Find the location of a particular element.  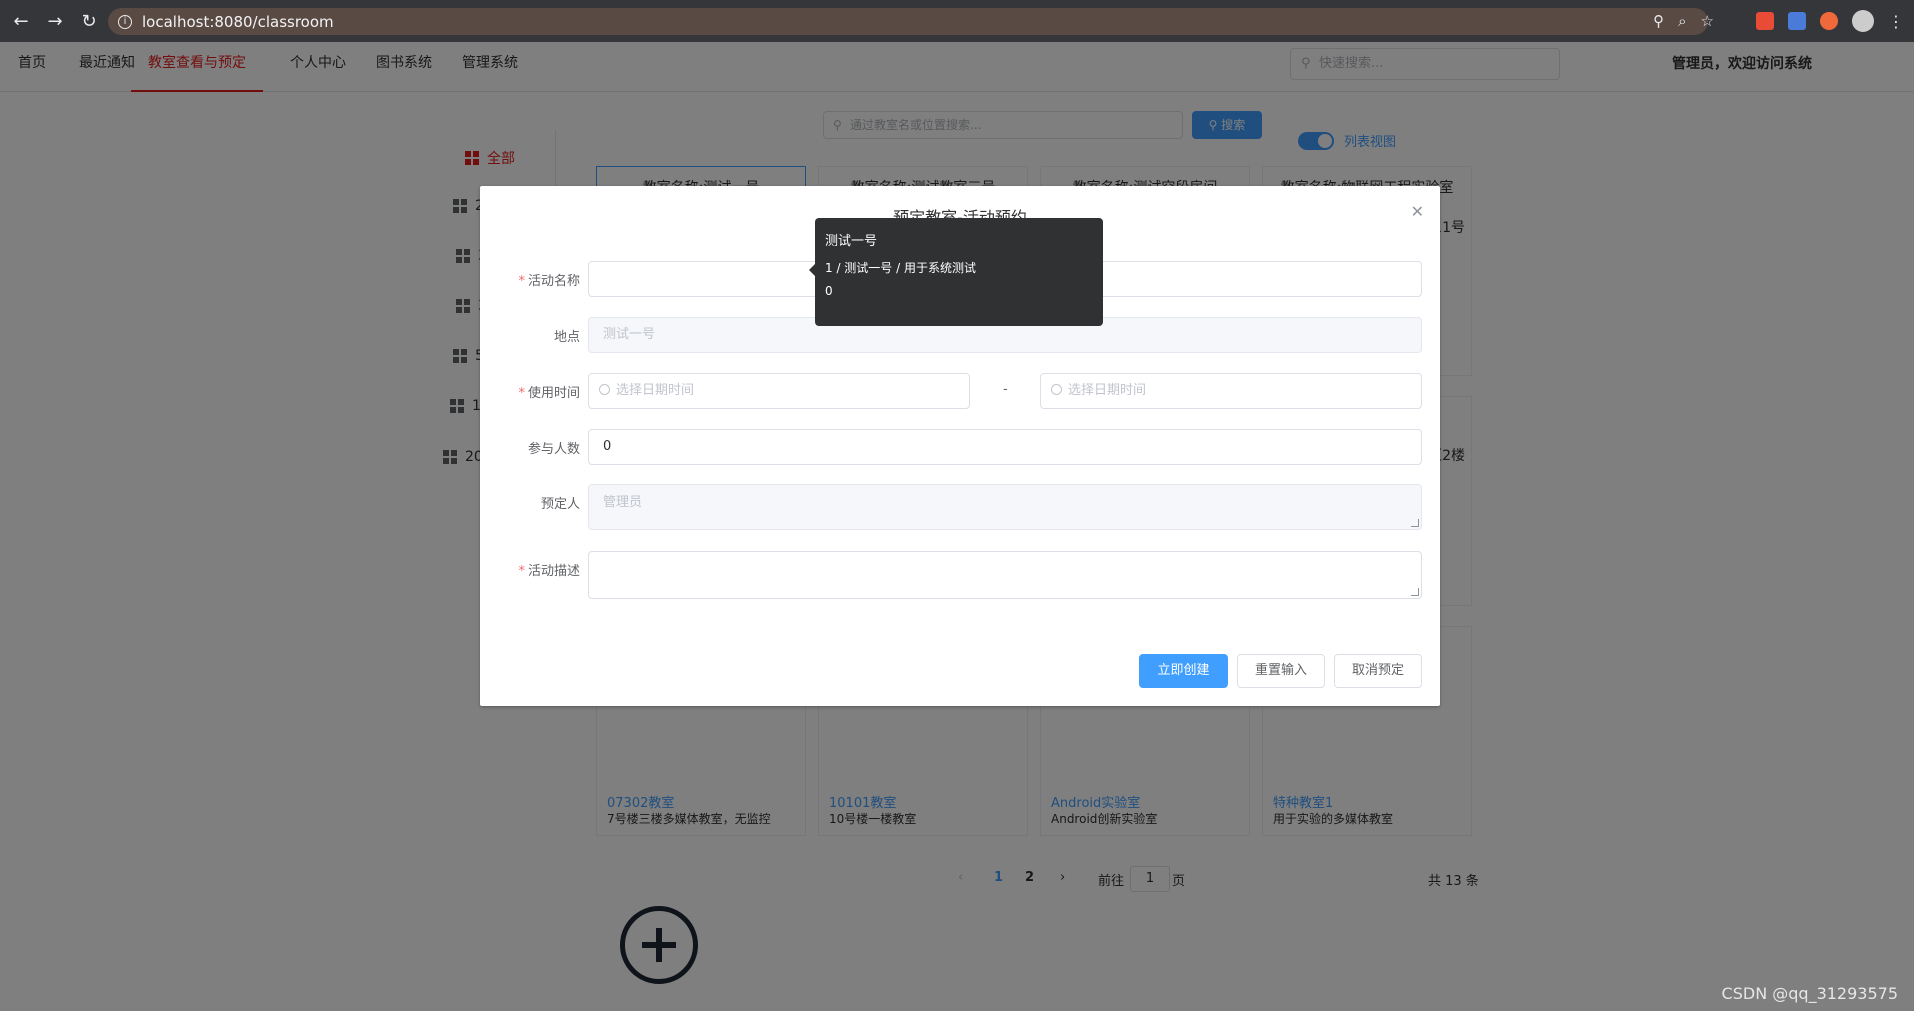

reload-icon: ↻ is located at coordinates (89, 21).